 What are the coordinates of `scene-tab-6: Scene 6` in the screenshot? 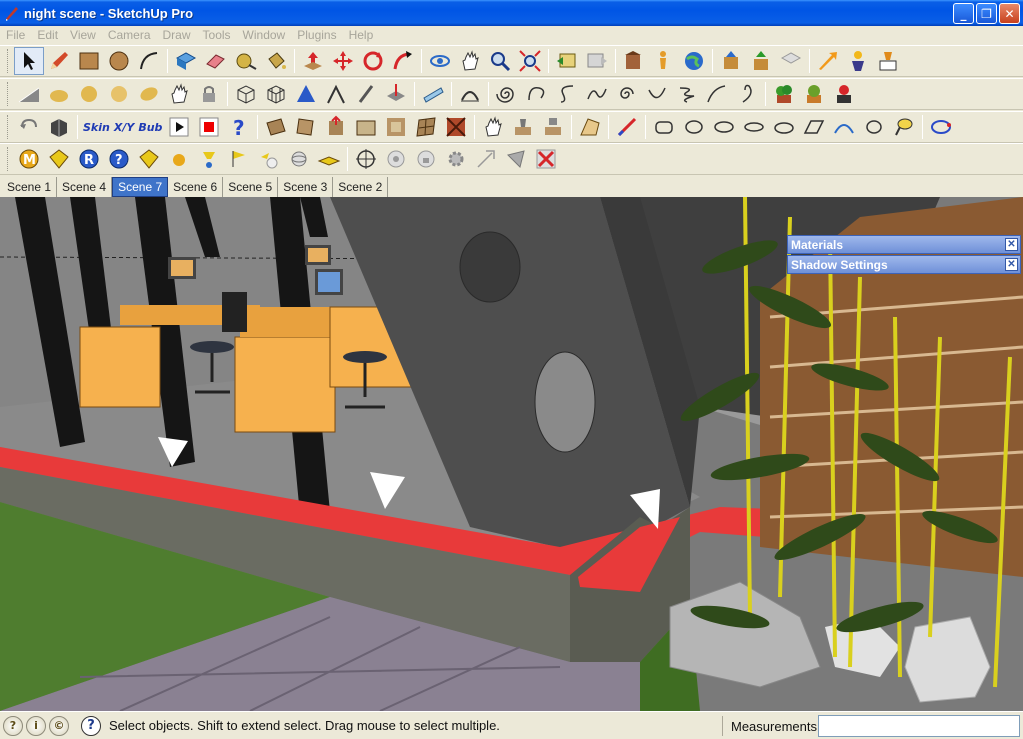 It's located at (196, 187).